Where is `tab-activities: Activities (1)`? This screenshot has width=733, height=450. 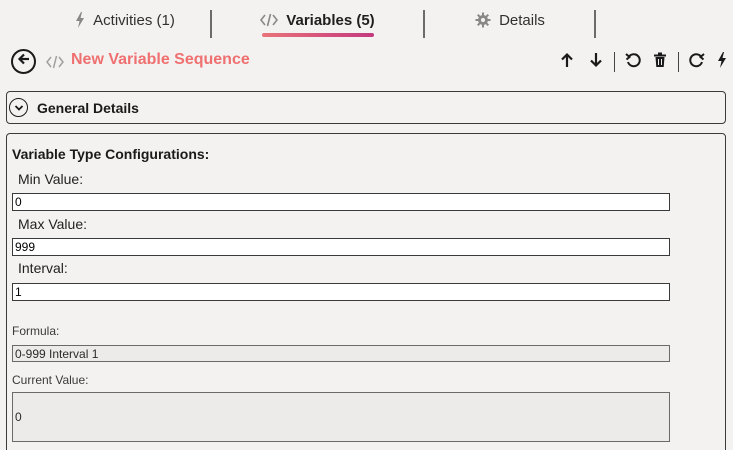
tab-activities: Activities (1) is located at coordinates (125, 20).